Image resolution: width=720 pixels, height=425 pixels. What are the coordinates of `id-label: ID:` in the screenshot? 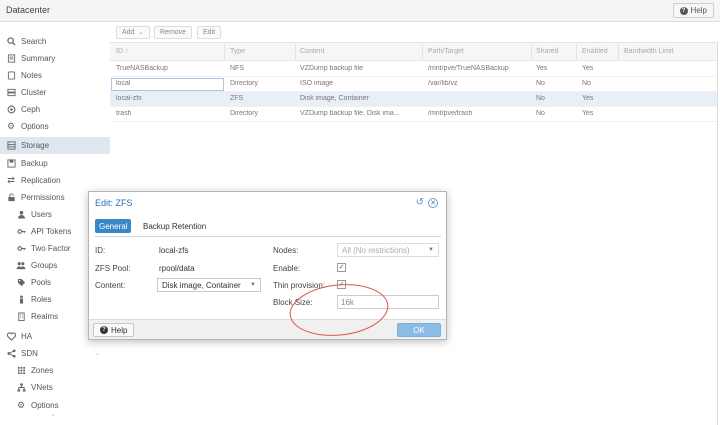 It's located at (100, 250).